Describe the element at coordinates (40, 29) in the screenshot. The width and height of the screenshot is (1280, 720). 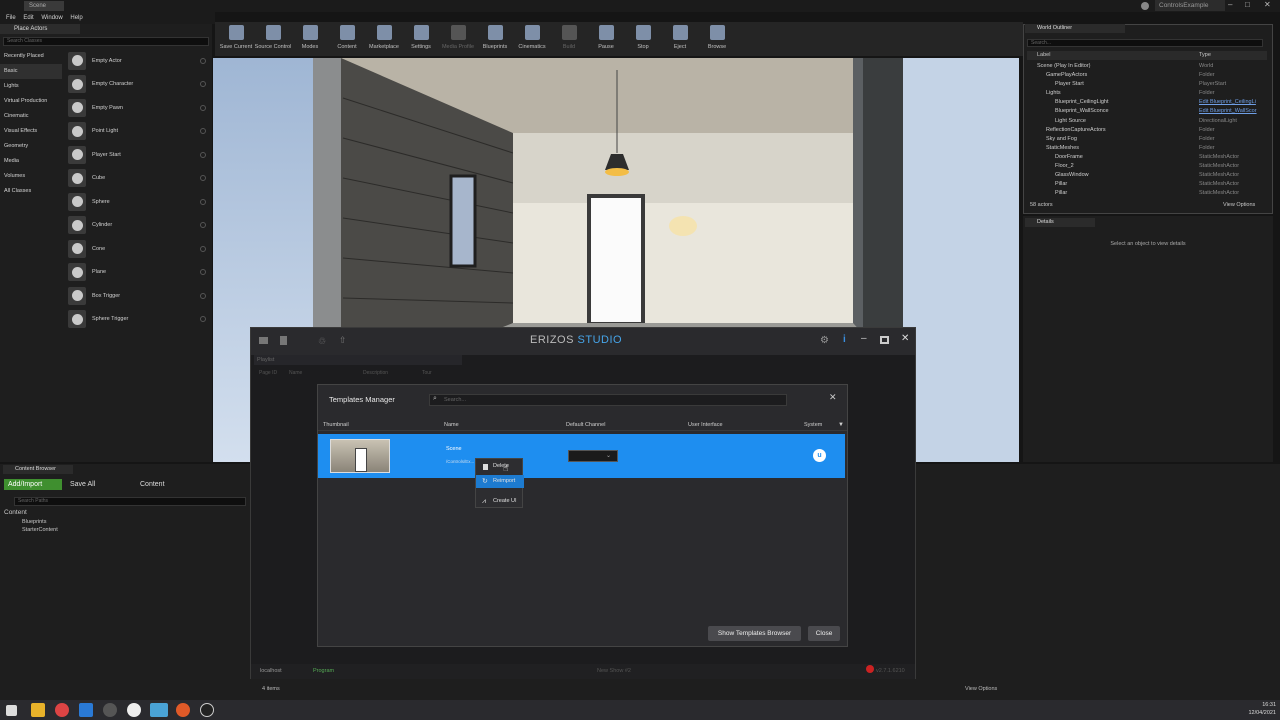
I see `place-actors-tab: Place Actors` at that location.